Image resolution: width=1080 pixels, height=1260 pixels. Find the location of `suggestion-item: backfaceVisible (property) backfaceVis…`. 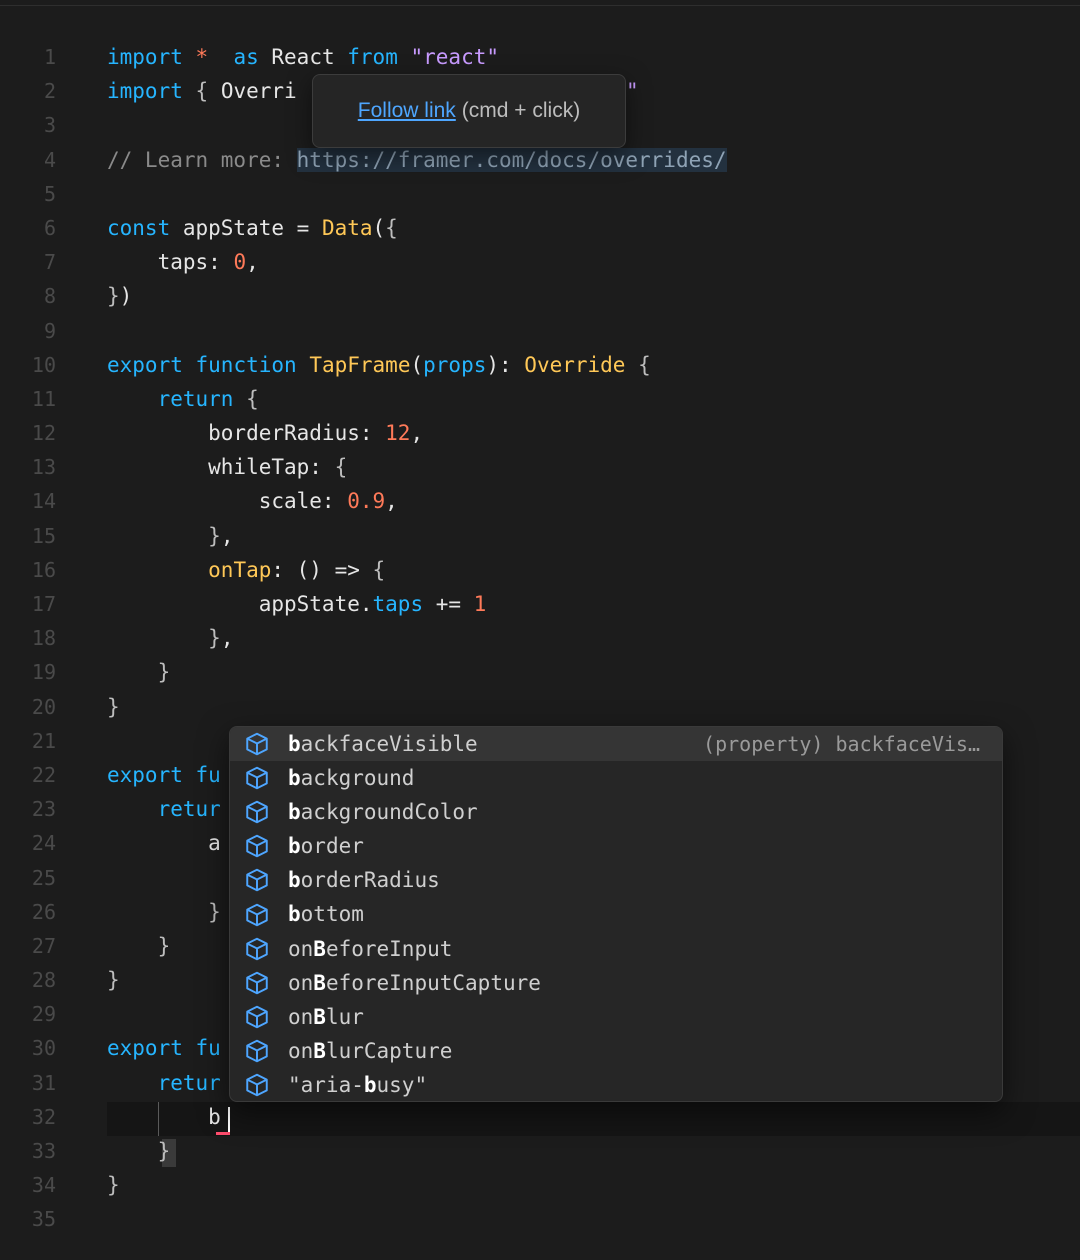

suggestion-item: backfaceVisible (property) backfaceVis… is located at coordinates (616, 744).